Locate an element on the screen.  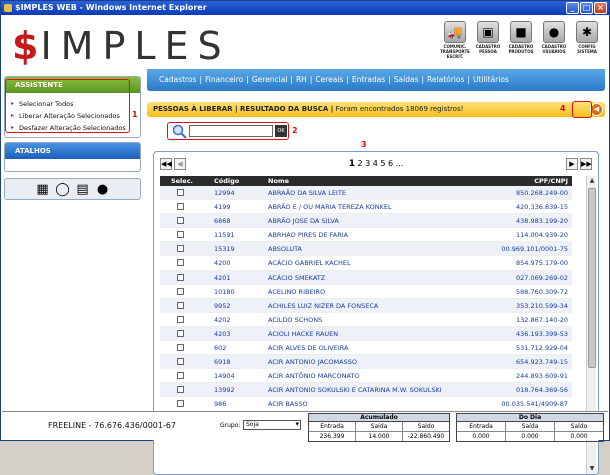
row-code: 10180 is located at coordinates (224, 291).